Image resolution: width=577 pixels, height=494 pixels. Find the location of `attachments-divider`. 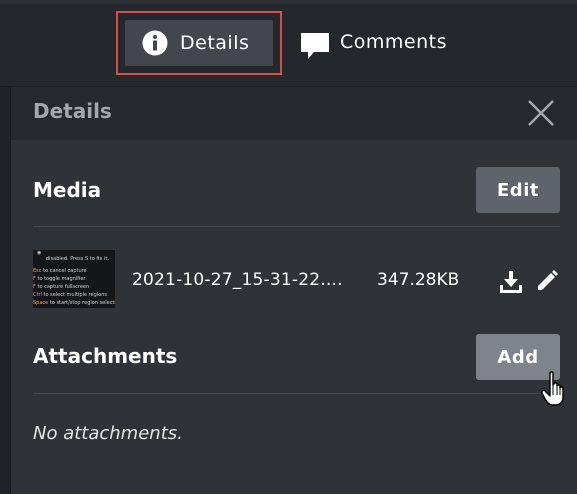

attachments-divider is located at coordinates (296, 393).